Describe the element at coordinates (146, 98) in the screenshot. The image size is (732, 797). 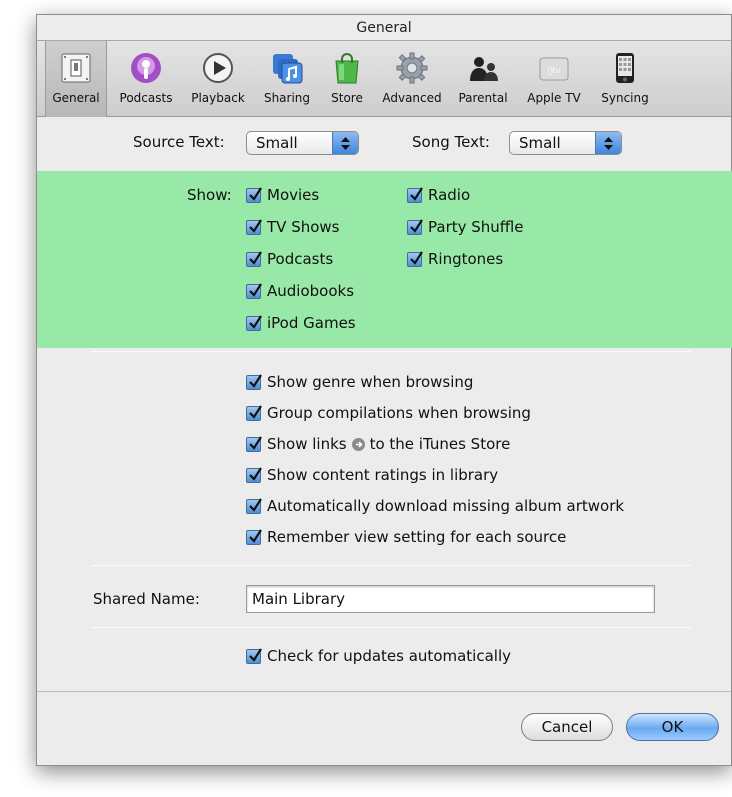
I see `tab-podcasts-label: Podcasts` at that location.